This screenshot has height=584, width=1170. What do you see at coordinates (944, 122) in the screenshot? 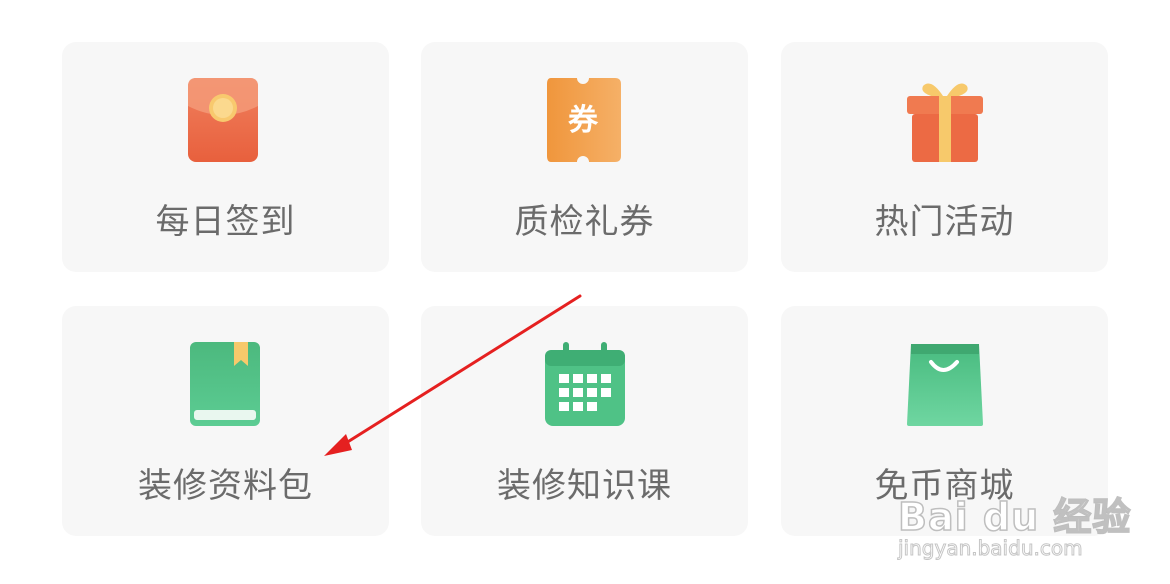
I see `gift-box-icon` at bounding box center [944, 122].